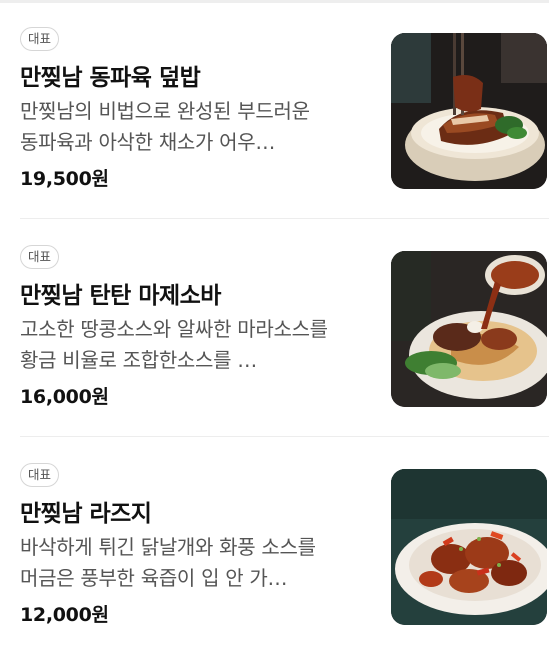  What do you see at coordinates (64, 179) in the screenshot?
I see `menu-item-price: 19,500원` at bounding box center [64, 179].